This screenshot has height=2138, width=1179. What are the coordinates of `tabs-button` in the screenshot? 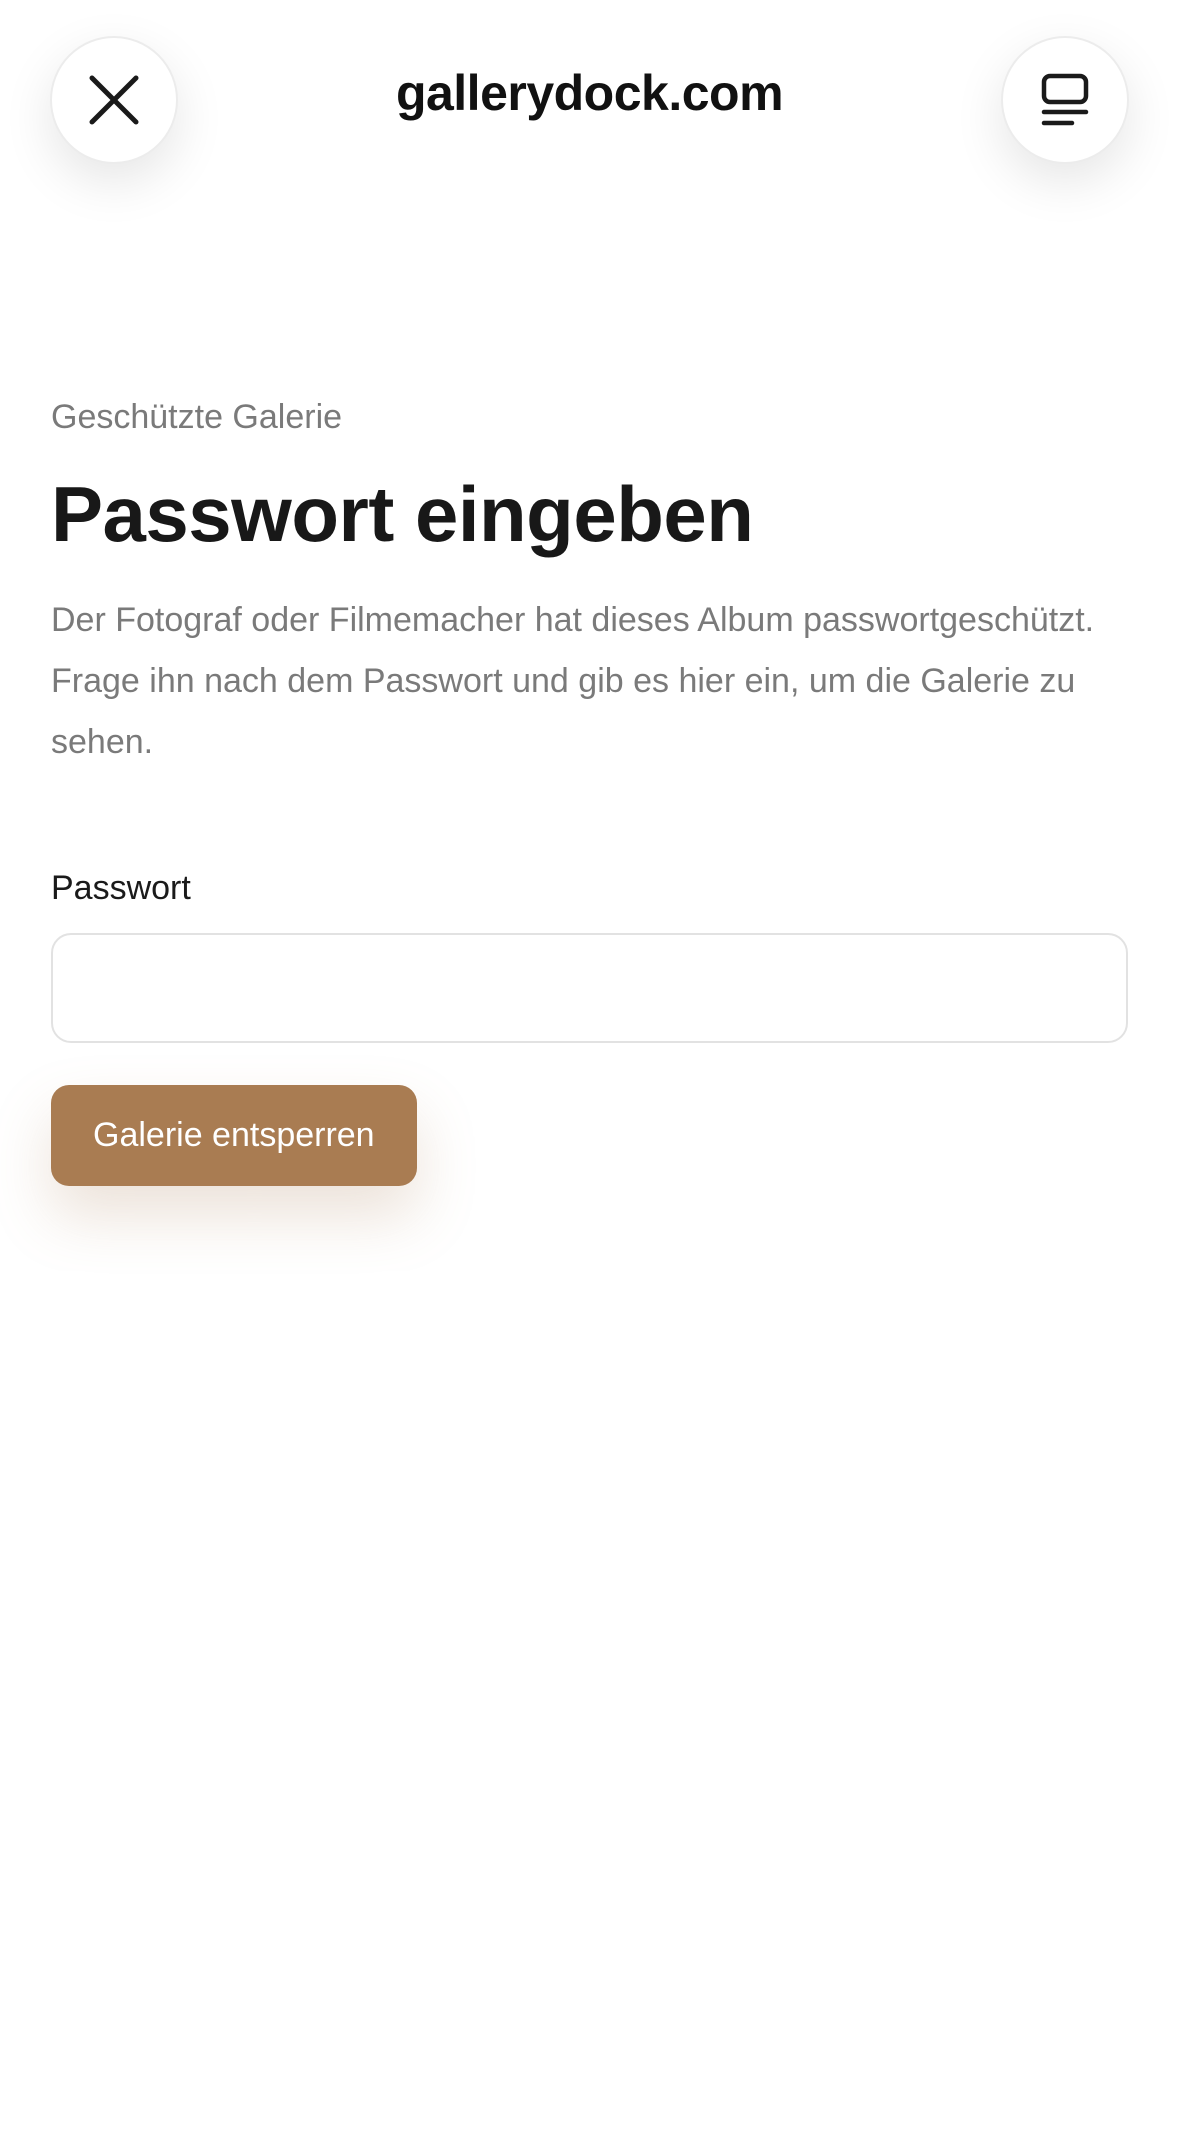 It's located at (1065, 100).